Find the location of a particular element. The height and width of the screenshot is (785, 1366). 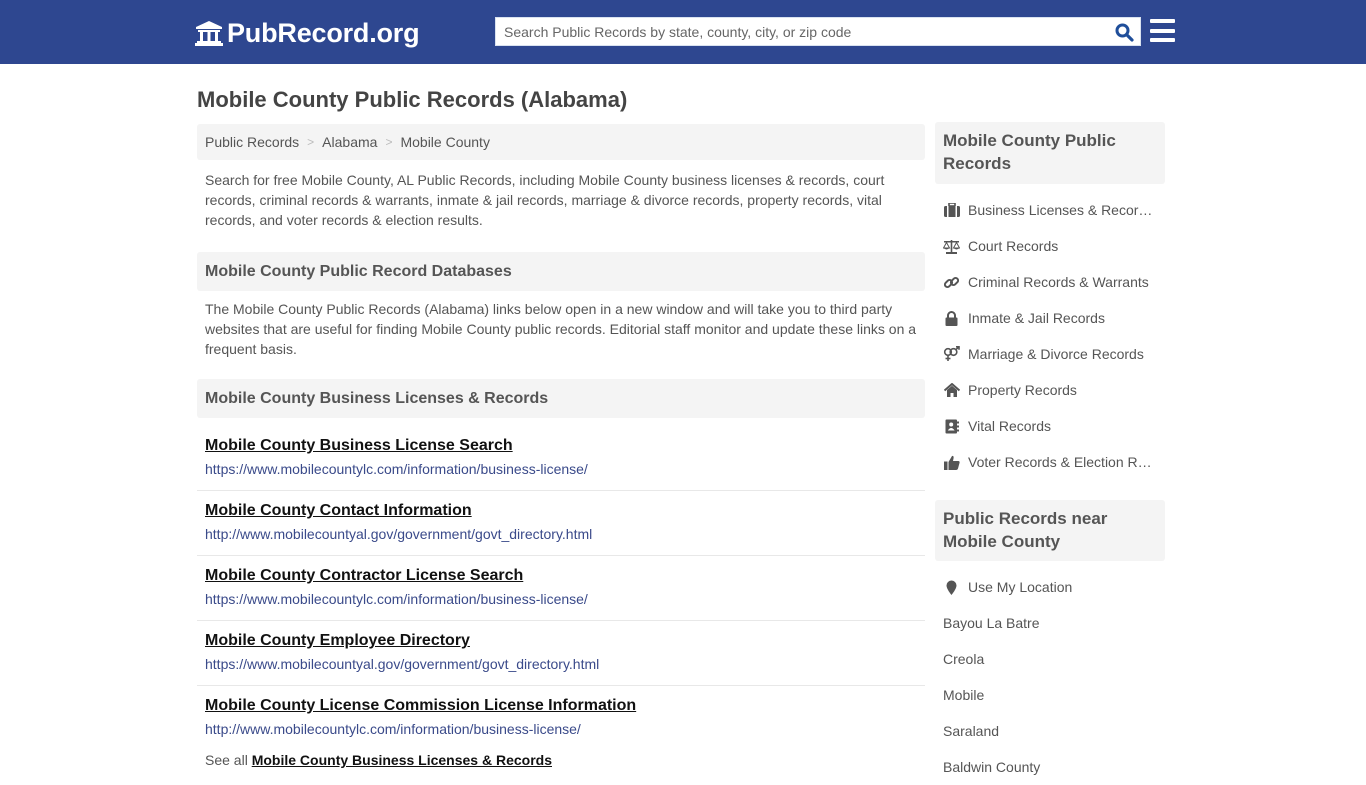

balance-scale-icon is located at coordinates (951, 246).